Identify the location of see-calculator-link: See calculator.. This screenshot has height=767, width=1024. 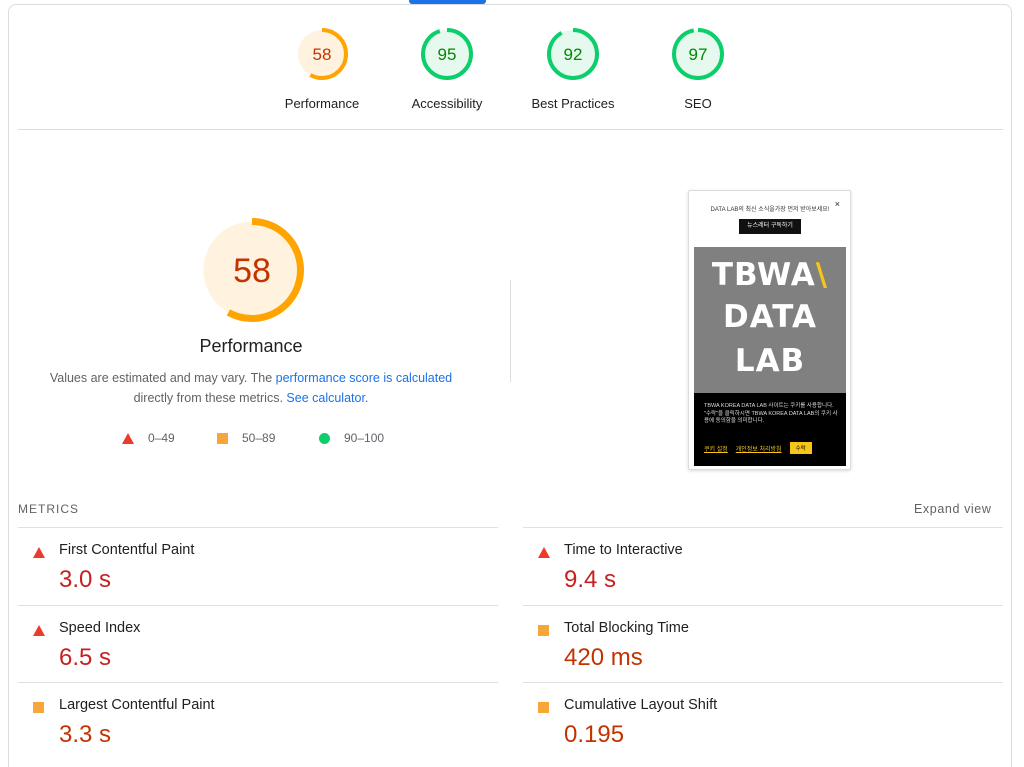
(327, 398).